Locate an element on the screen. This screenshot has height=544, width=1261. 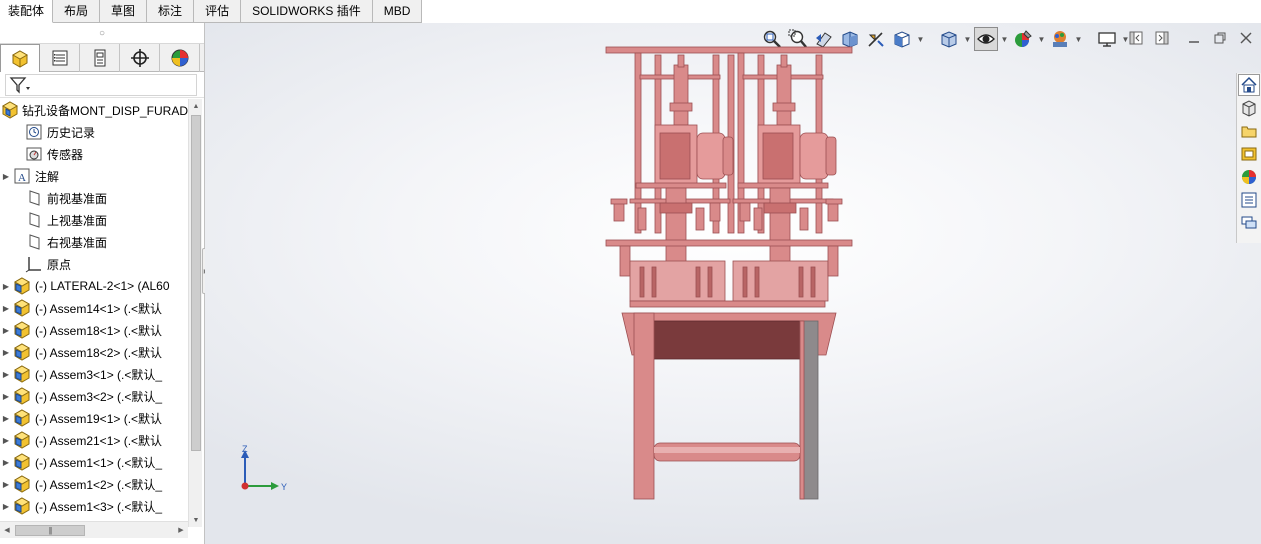
configurationmanager-tab is located at coordinates (100, 58).